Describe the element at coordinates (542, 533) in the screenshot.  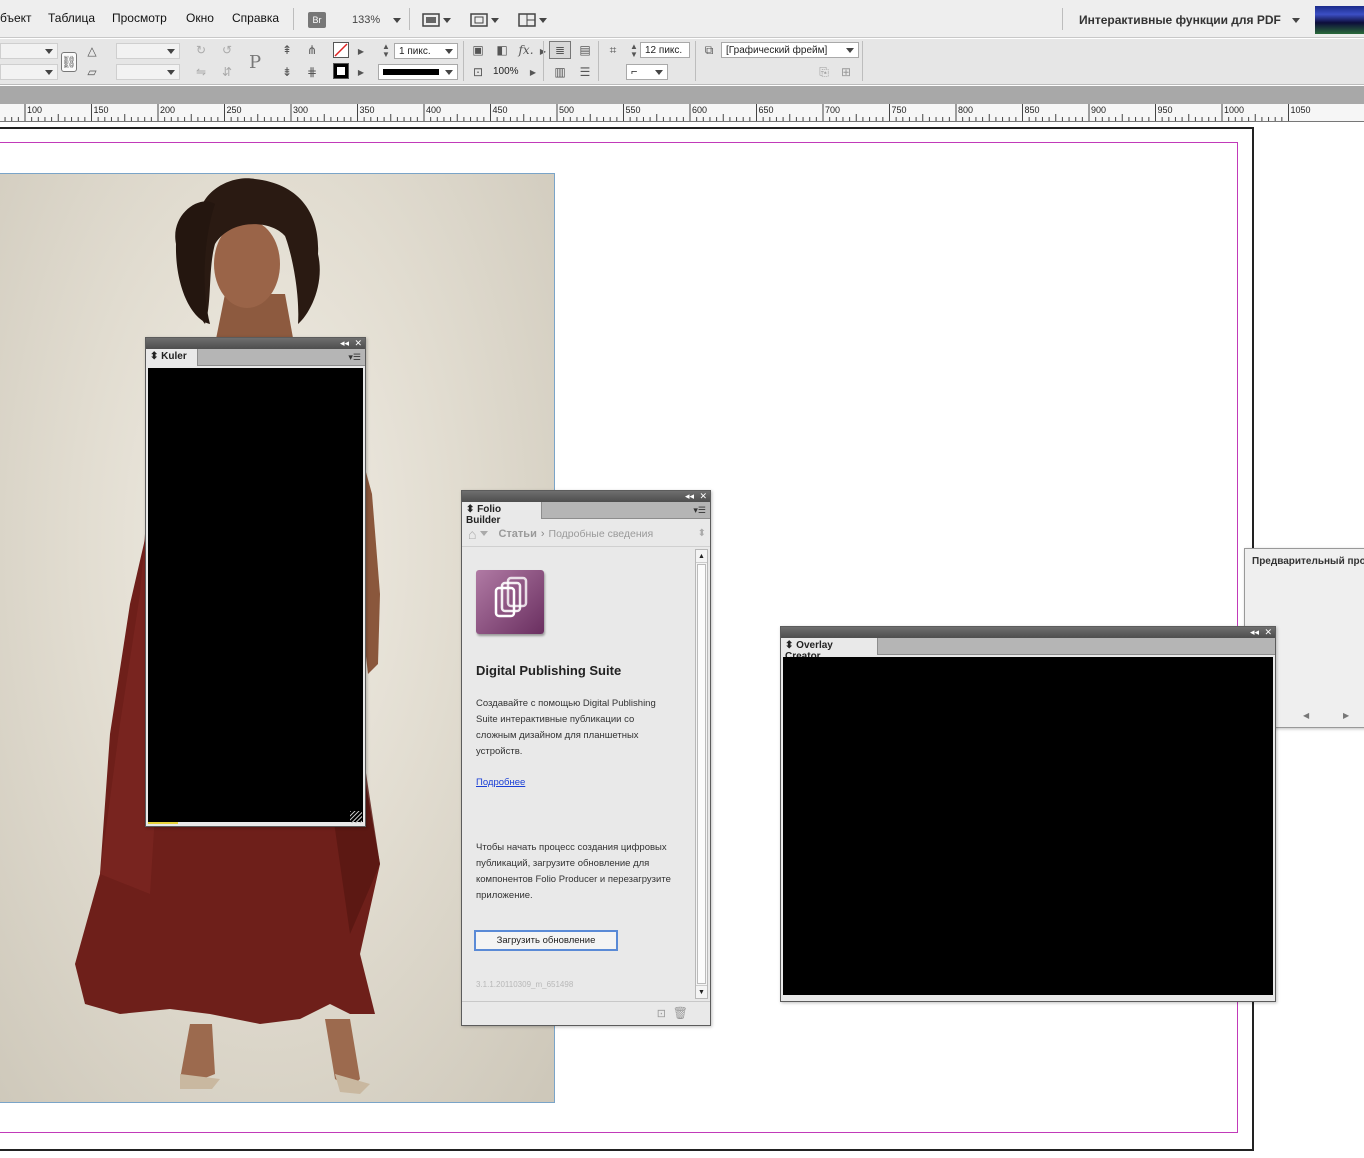
I see `chevron-right-icon: ›` at that location.